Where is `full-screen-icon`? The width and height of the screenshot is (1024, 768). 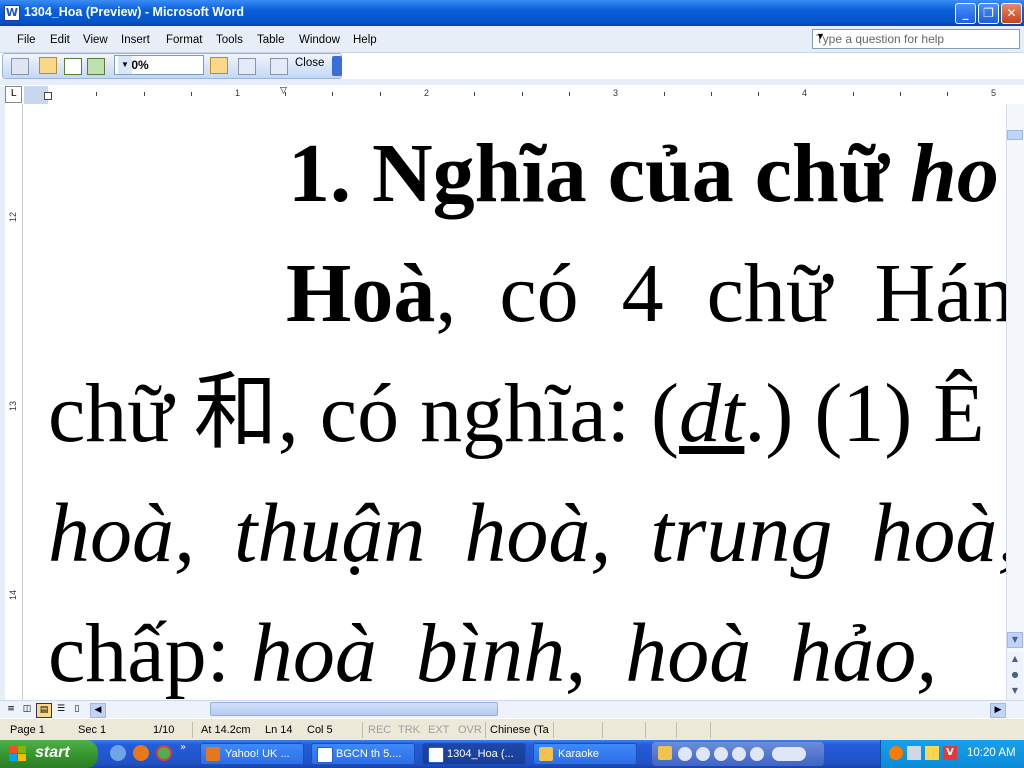
full-screen-icon is located at coordinates (279, 66).